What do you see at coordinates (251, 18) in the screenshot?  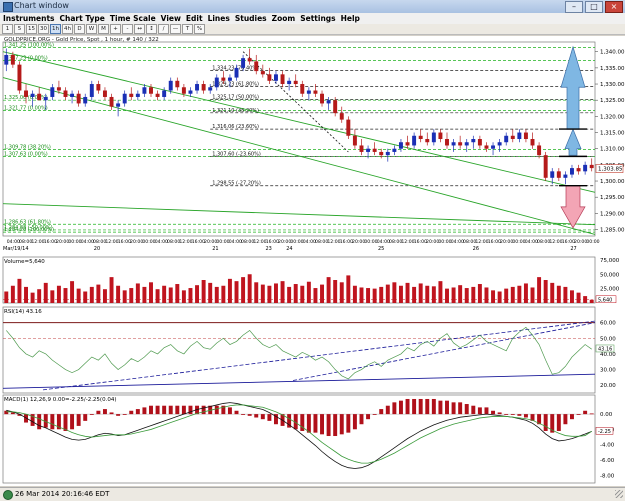 I see `menu-studies: Studies` at bounding box center [251, 18].